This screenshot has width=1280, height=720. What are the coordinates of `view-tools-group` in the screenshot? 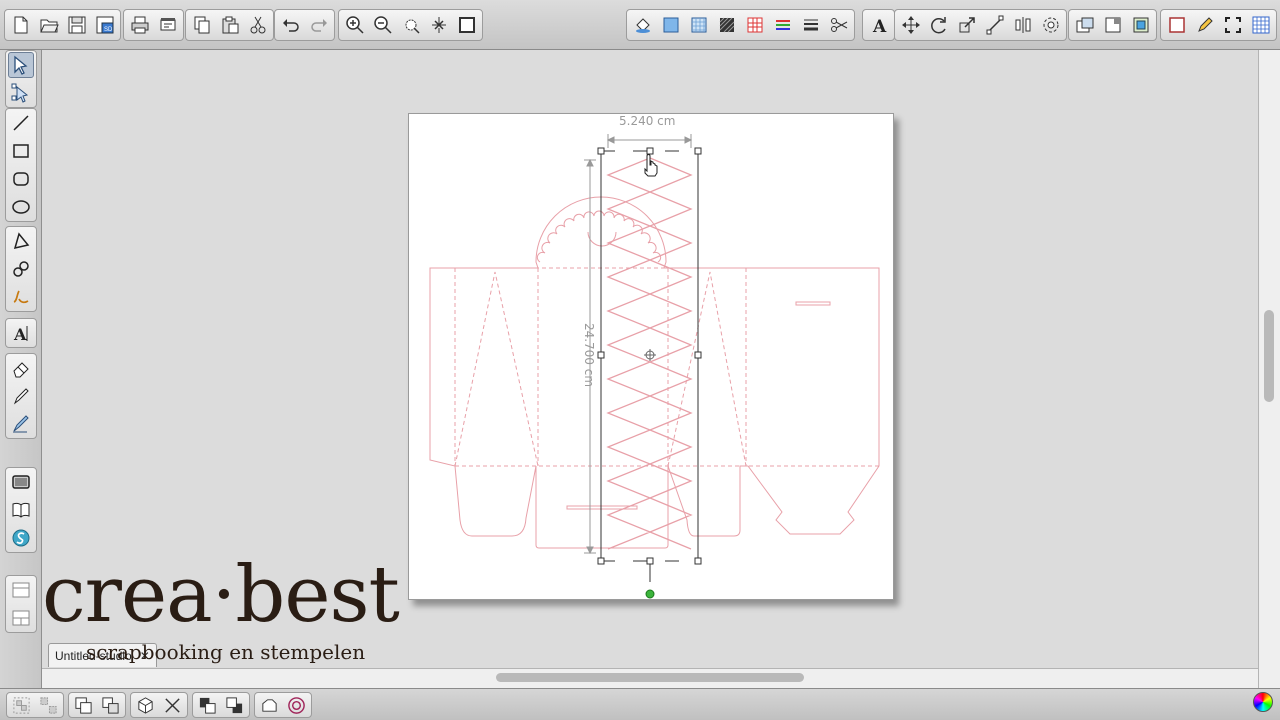 It's located at (21, 510).